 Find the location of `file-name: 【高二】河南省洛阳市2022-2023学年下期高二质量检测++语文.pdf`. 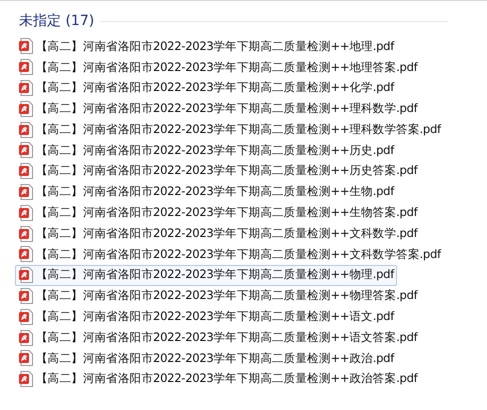

file-name: 【高二】河南省洛阳市2022-2023学年下期高二质量检测++语文.pdf is located at coordinates (215, 317).